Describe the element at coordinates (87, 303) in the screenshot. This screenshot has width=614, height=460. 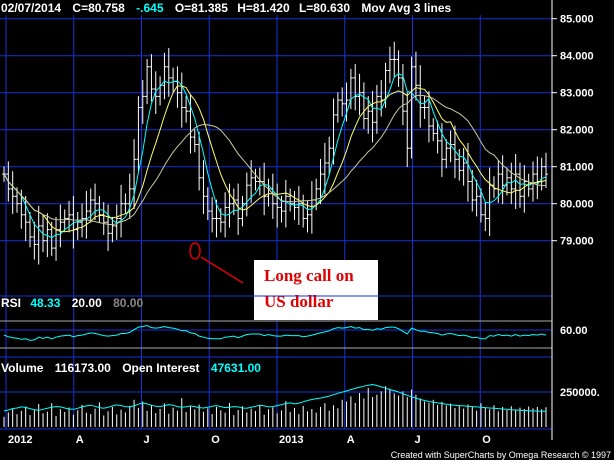
I see `rsi-low-level: 20.00` at that location.